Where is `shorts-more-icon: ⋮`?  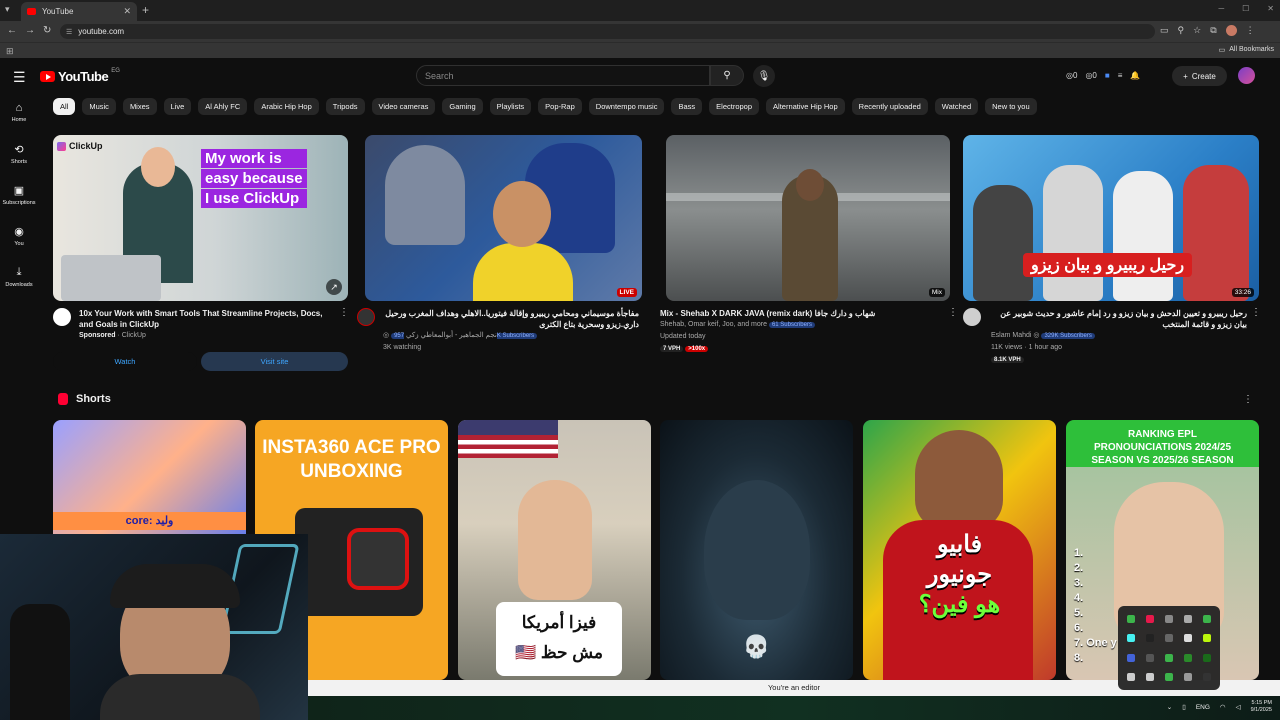
shorts-more-icon: ⋮ is located at coordinates (1248, 399).